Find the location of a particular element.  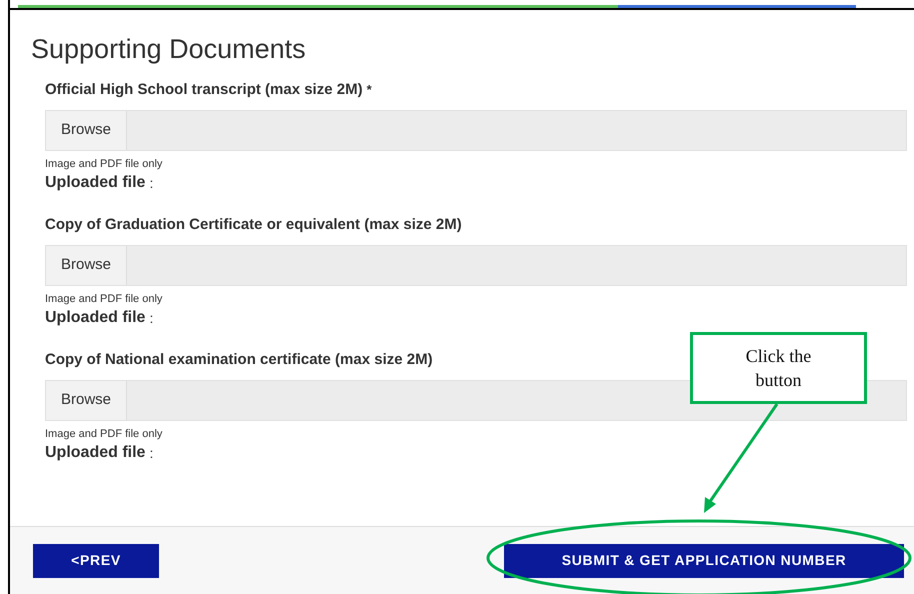

required-mark: * is located at coordinates (369, 90).